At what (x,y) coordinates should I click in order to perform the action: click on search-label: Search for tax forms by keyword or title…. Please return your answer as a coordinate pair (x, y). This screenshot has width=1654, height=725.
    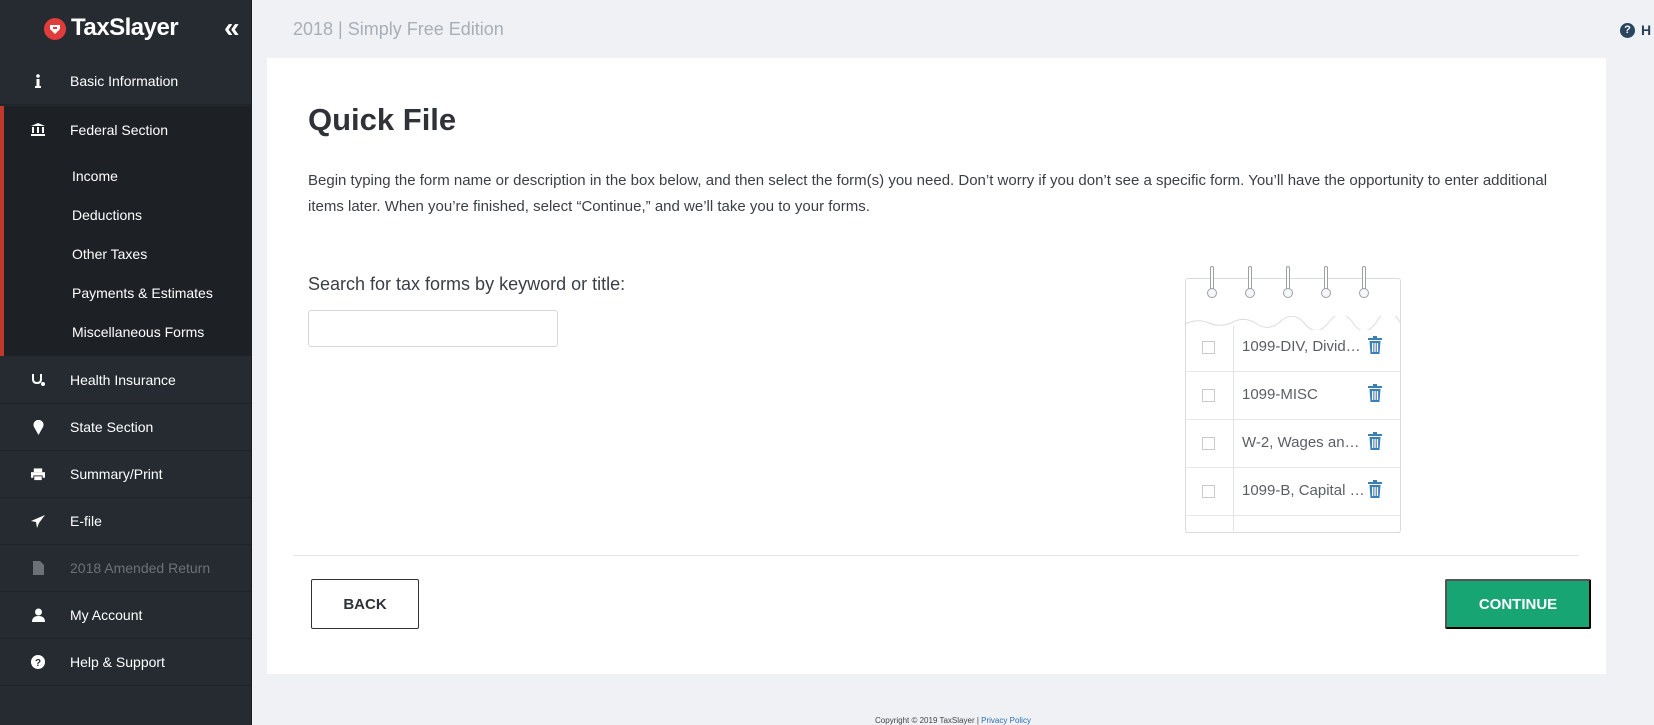
    Looking at the image, I should click on (467, 284).